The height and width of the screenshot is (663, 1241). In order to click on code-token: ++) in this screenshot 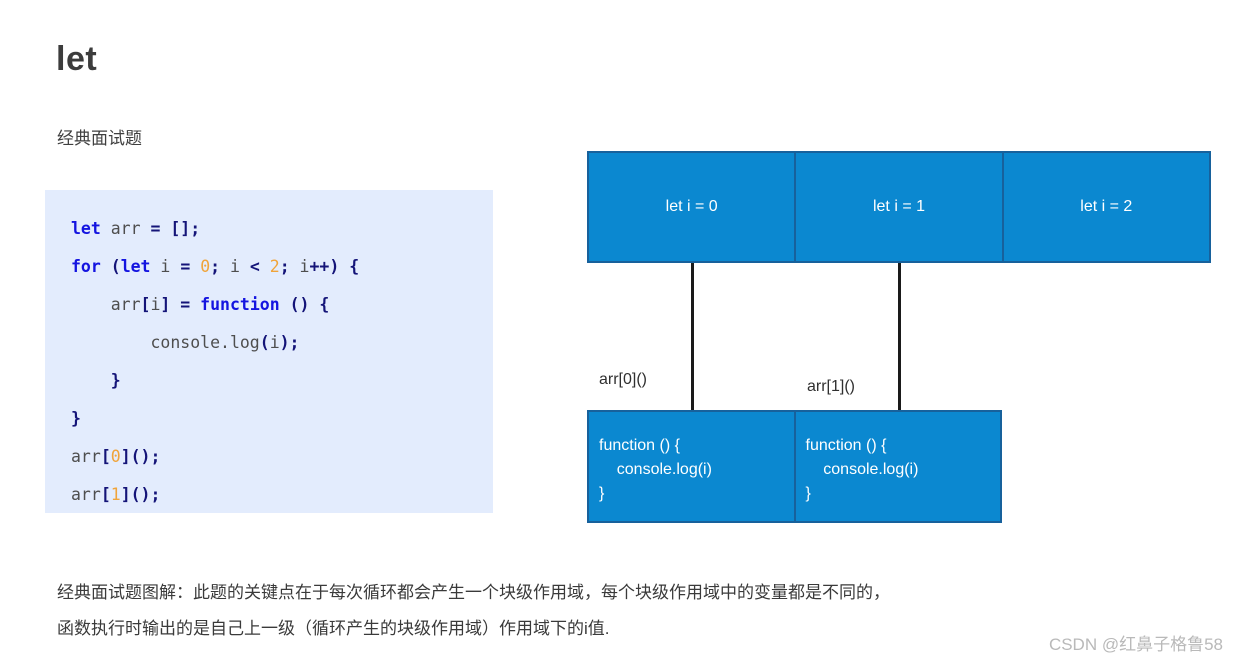, I will do `click(324, 266)`.